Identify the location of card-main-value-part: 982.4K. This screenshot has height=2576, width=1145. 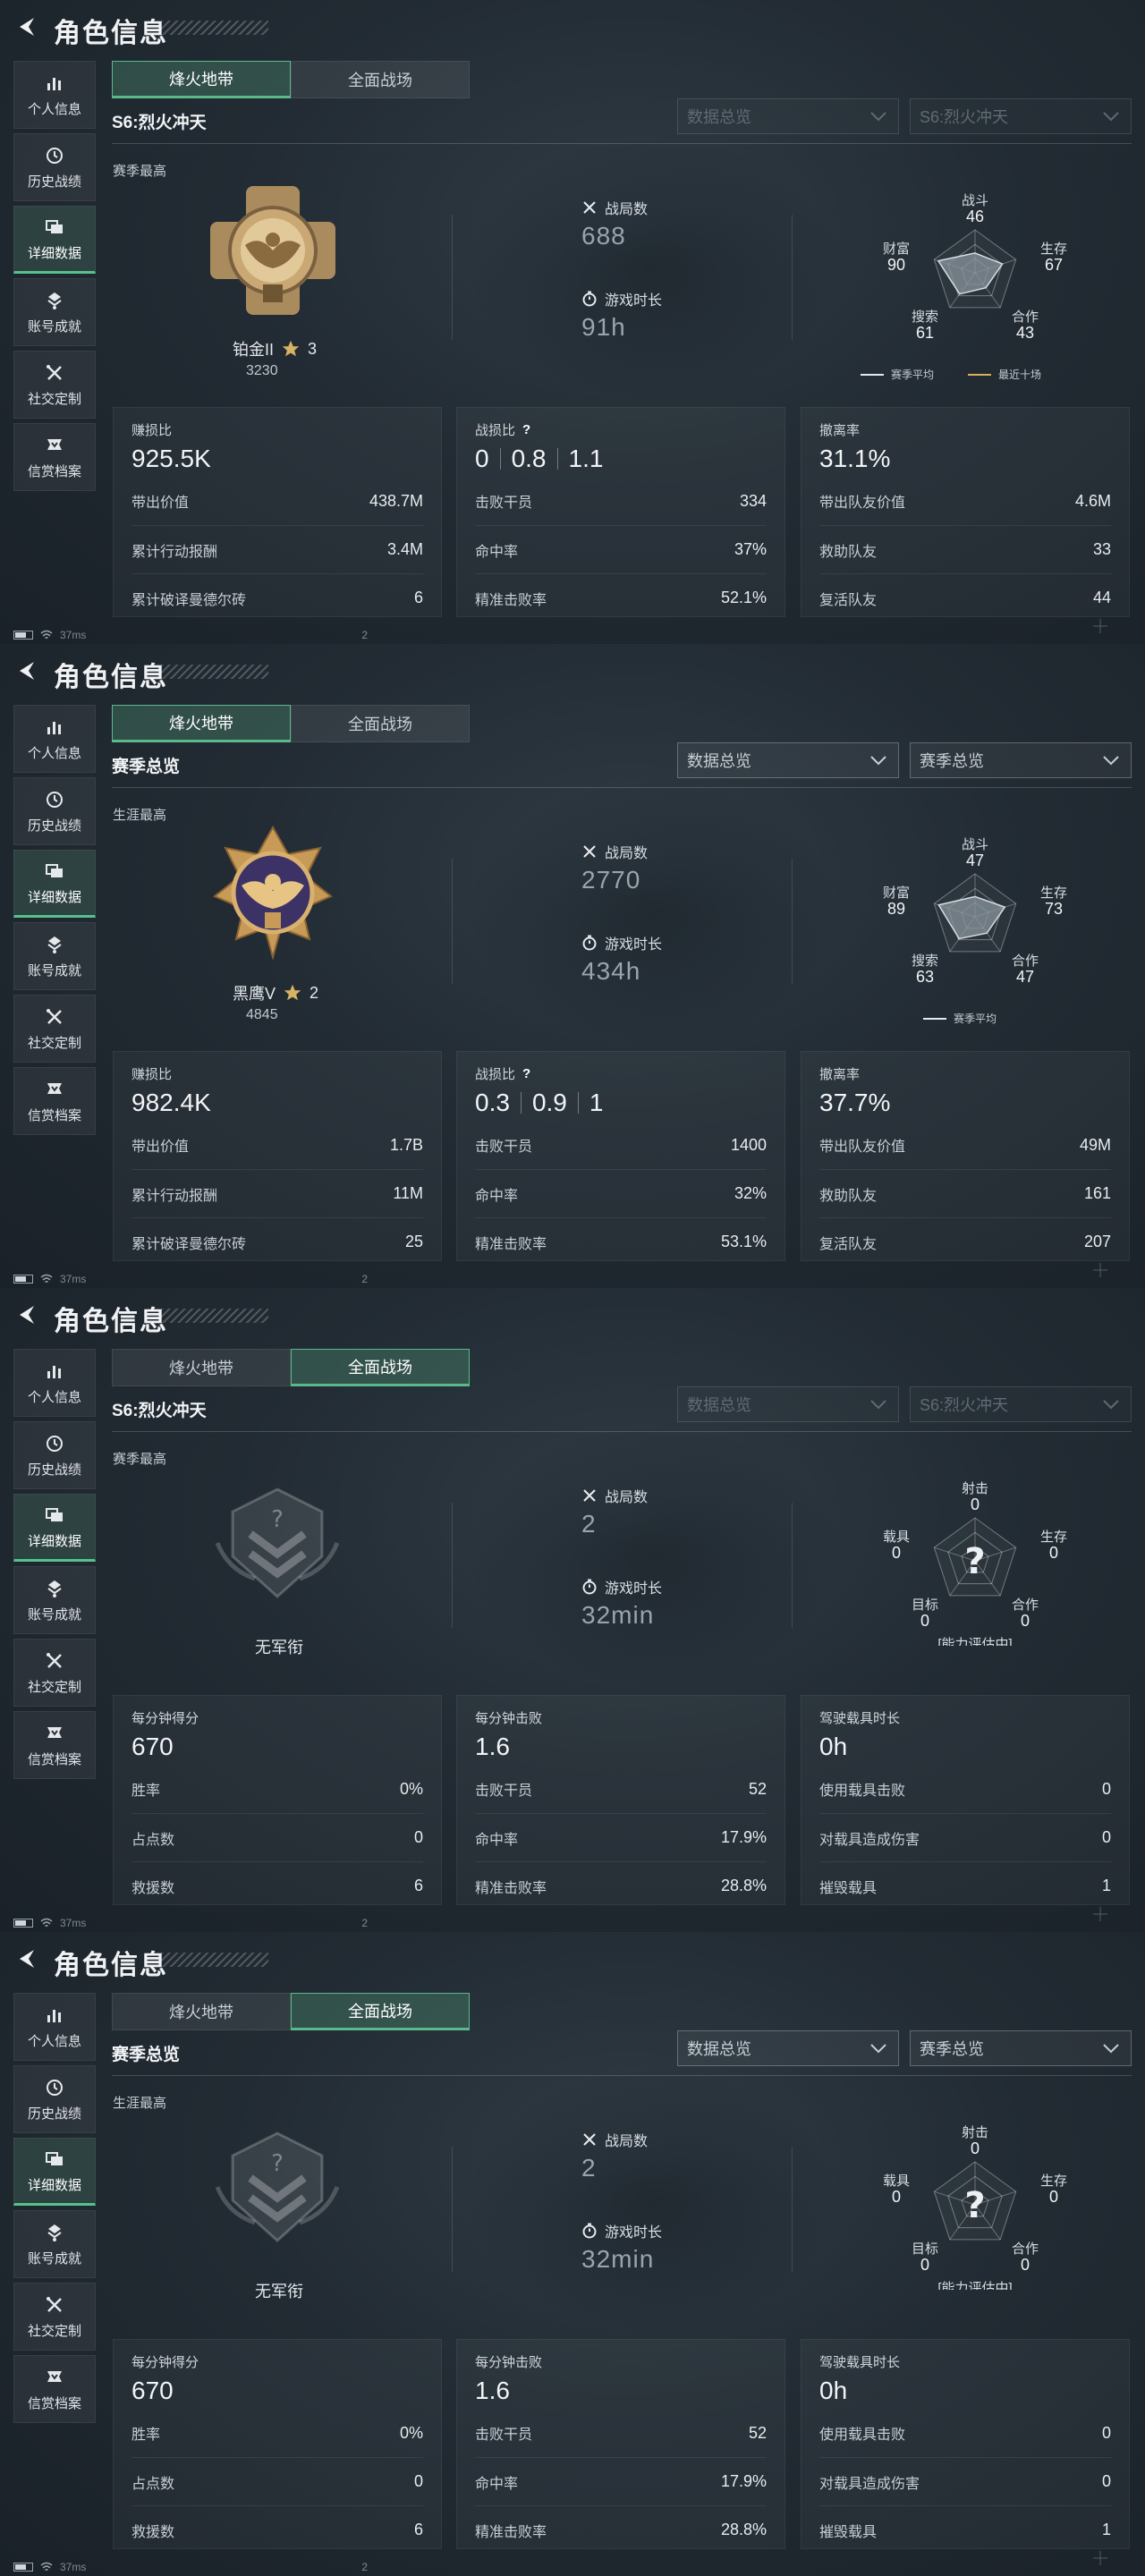
(171, 1102).